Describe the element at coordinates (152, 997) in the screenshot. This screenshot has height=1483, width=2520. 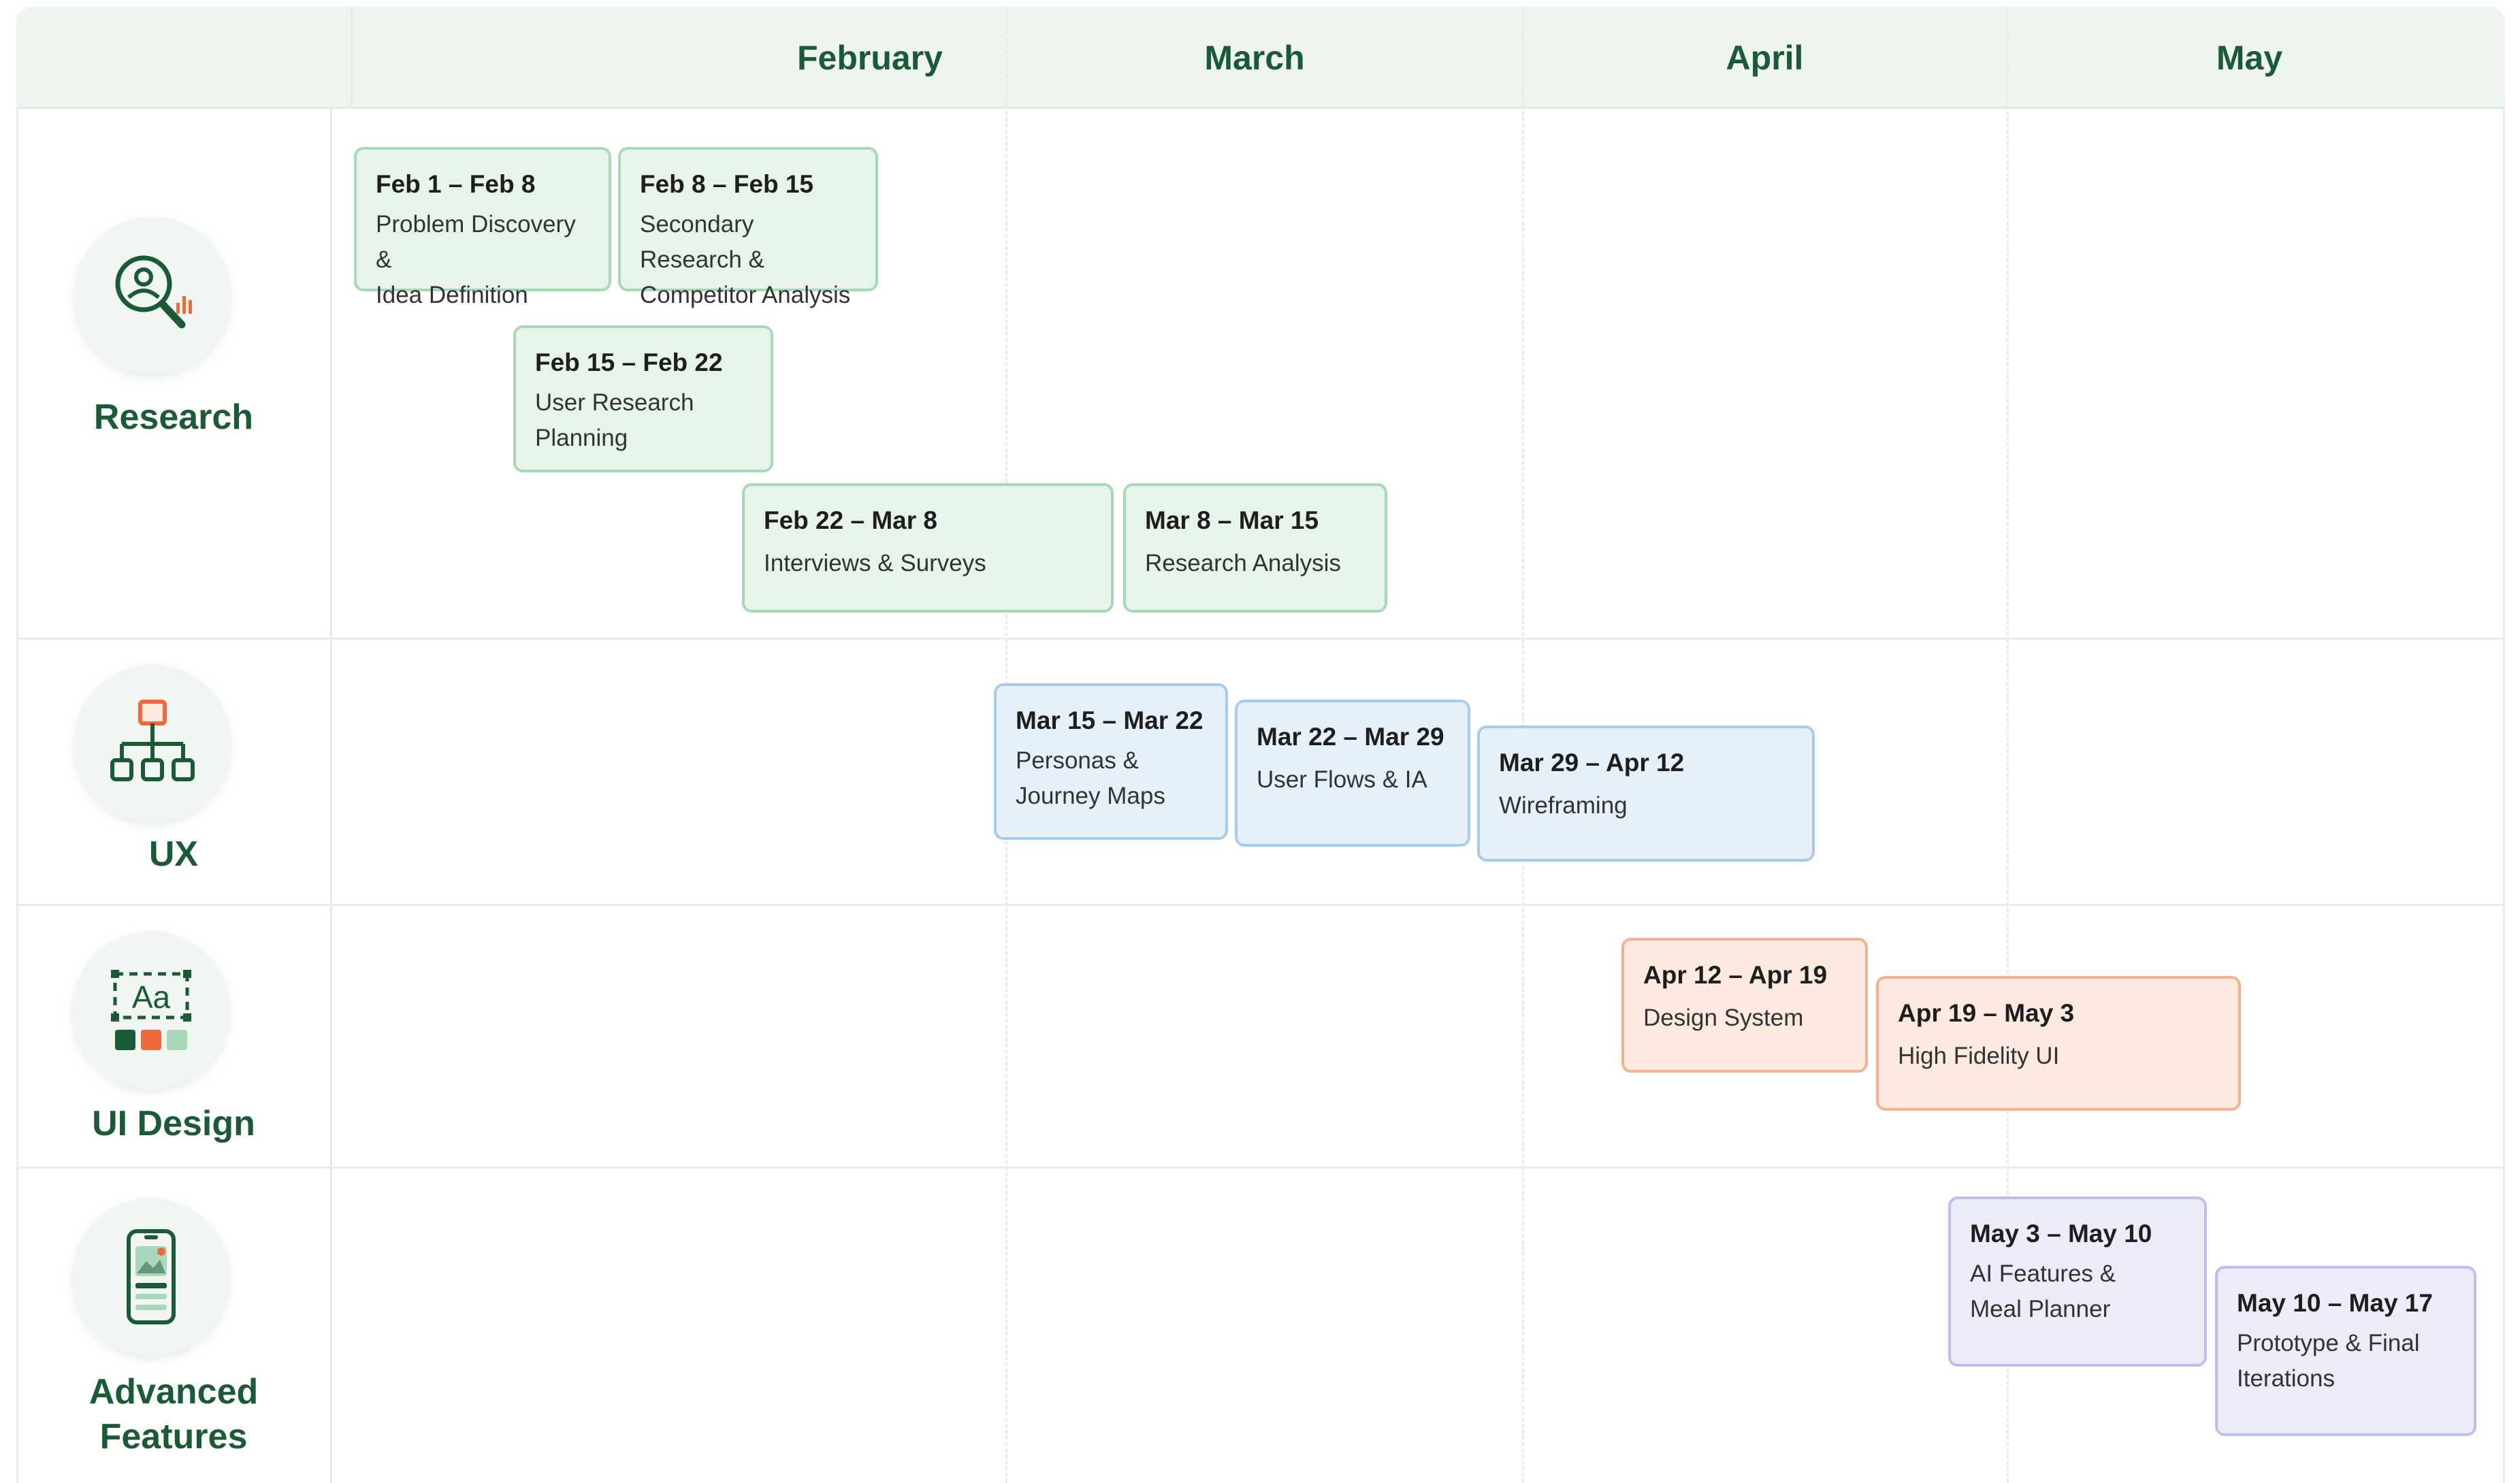
I see `svg-text: Aa` at that location.